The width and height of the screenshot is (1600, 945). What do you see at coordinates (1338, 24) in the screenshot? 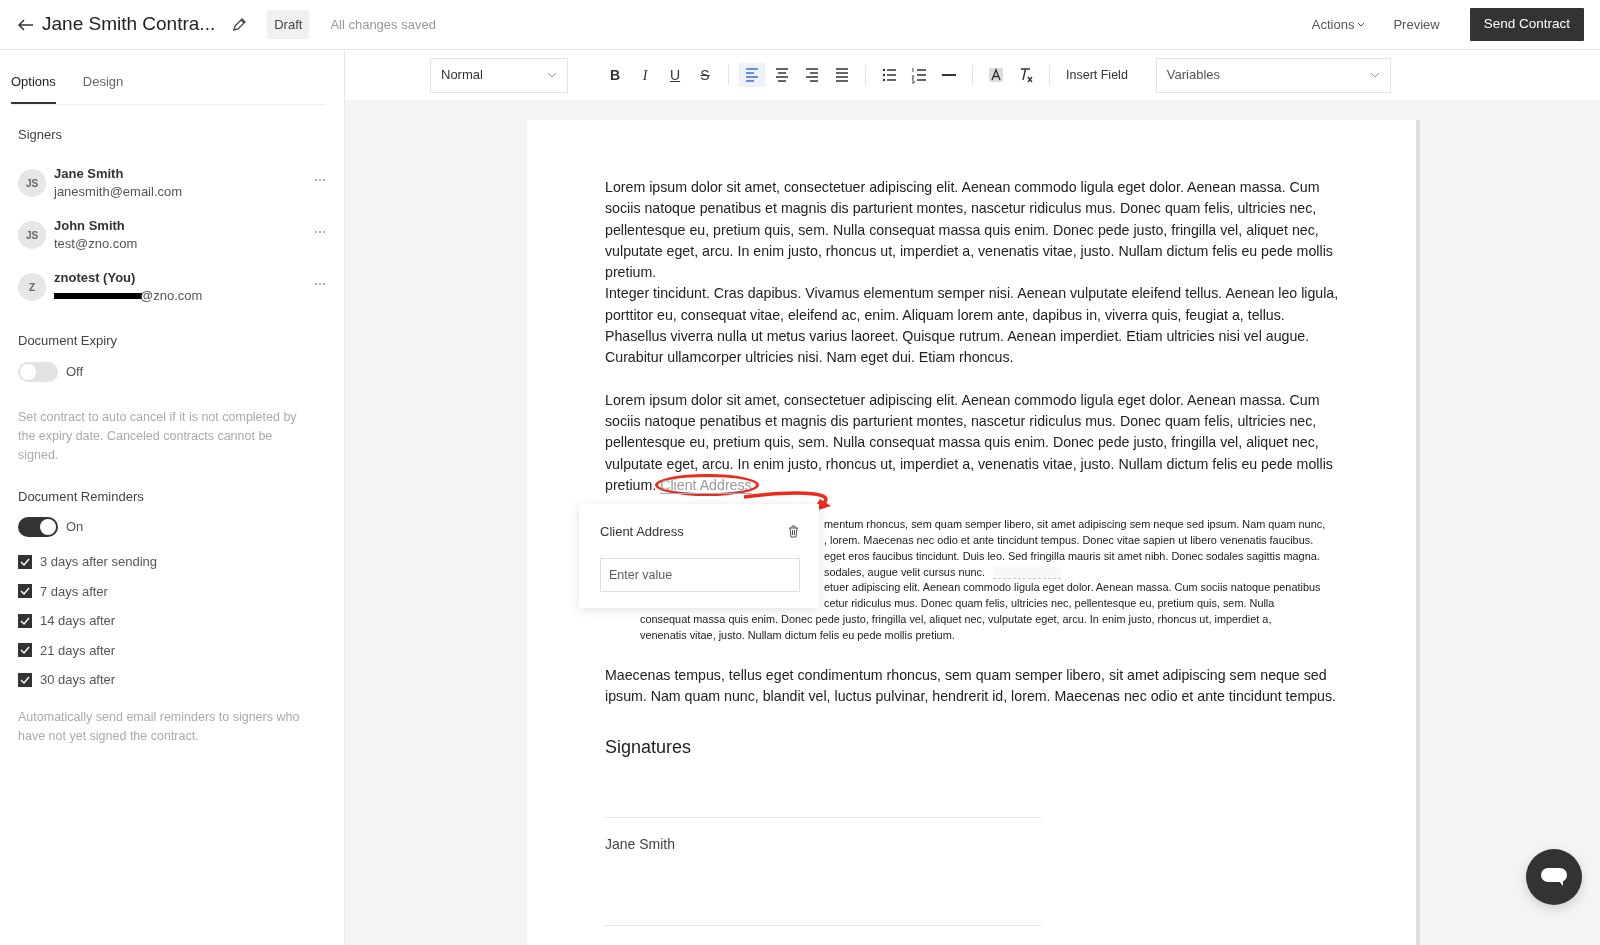
I see `actions-menu: Actions` at bounding box center [1338, 24].